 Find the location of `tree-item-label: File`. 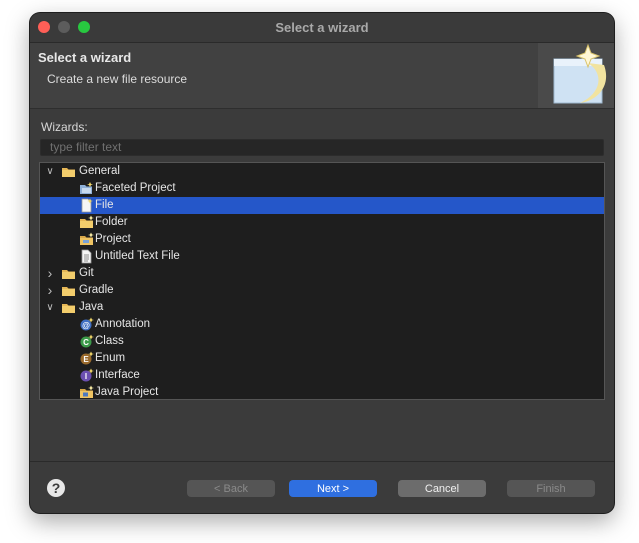

tree-item-label: File is located at coordinates (104, 205).